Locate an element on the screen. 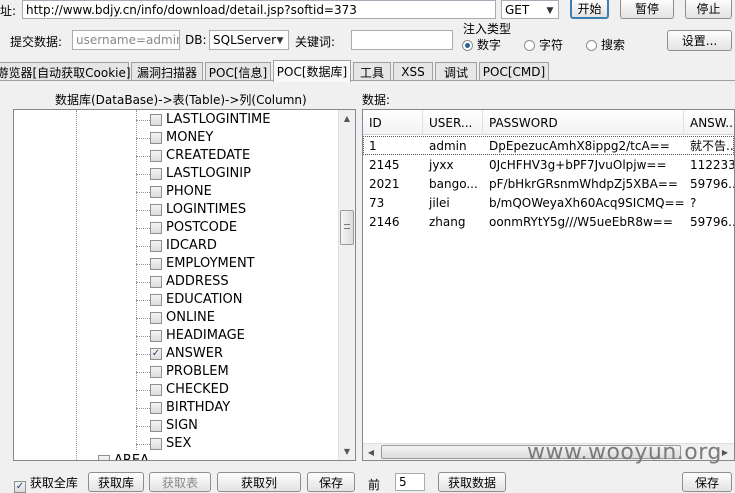 The height and width of the screenshot is (493, 735). stop-button: 停止 is located at coordinates (708, 9).